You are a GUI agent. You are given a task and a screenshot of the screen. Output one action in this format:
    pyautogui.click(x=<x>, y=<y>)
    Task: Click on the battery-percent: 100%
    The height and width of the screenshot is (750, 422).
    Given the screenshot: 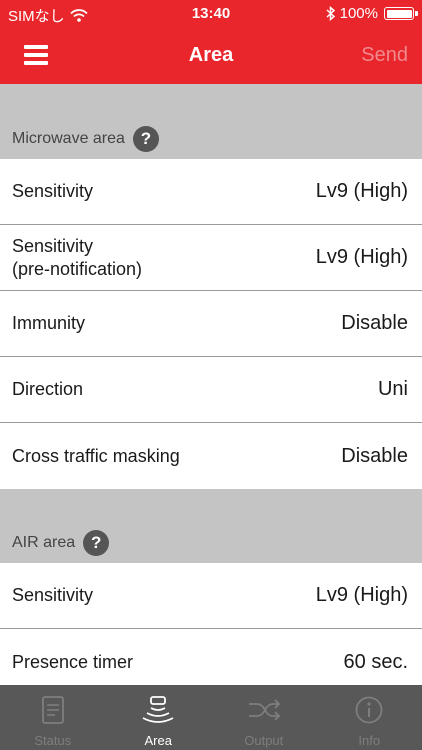 What is the action you would take?
    pyautogui.click(x=358, y=13)
    